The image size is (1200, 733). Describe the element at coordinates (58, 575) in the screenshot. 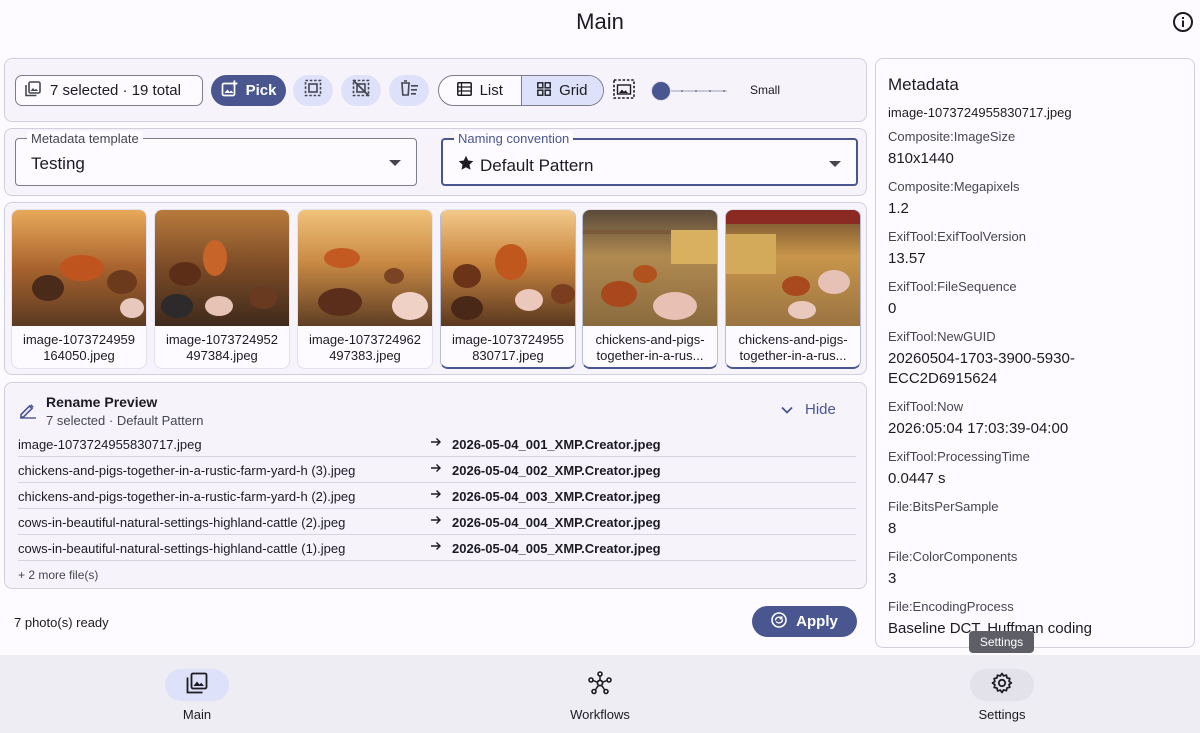

I see `more-files-text: + 2 more file(s)` at that location.